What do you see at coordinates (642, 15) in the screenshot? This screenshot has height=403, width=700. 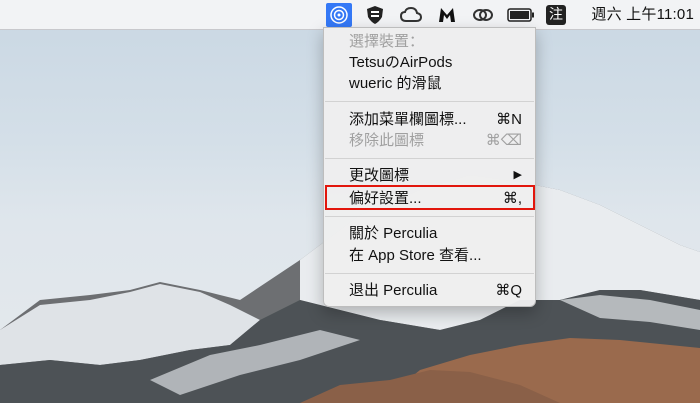 I see `menubar-clock: 週六 上午11:01` at bounding box center [642, 15].